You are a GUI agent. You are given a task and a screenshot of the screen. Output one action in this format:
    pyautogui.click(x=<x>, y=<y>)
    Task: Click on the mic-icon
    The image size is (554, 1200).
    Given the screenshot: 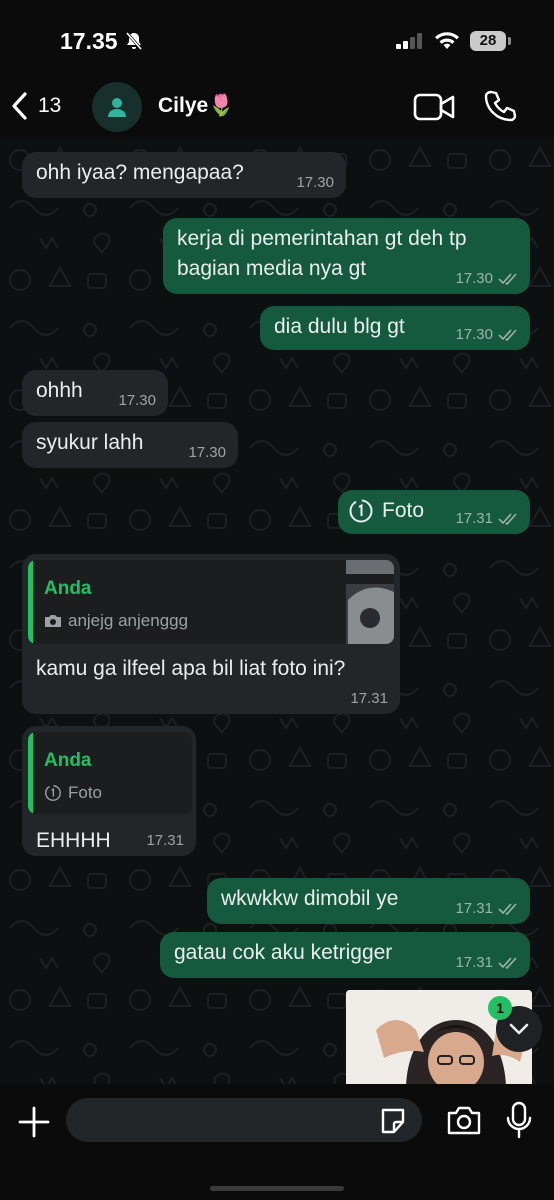 What is the action you would take?
    pyautogui.click(x=519, y=1120)
    